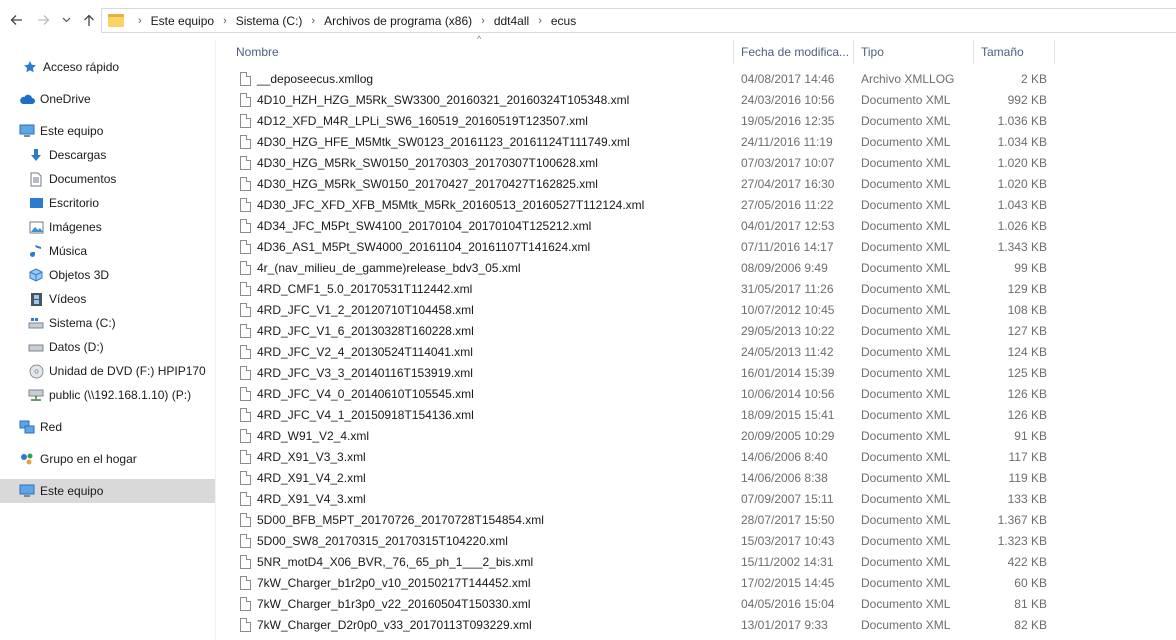 The width and height of the screenshot is (1176, 640). What do you see at coordinates (1030, 268) in the screenshot?
I see `file-size: 99 KB` at bounding box center [1030, 268].